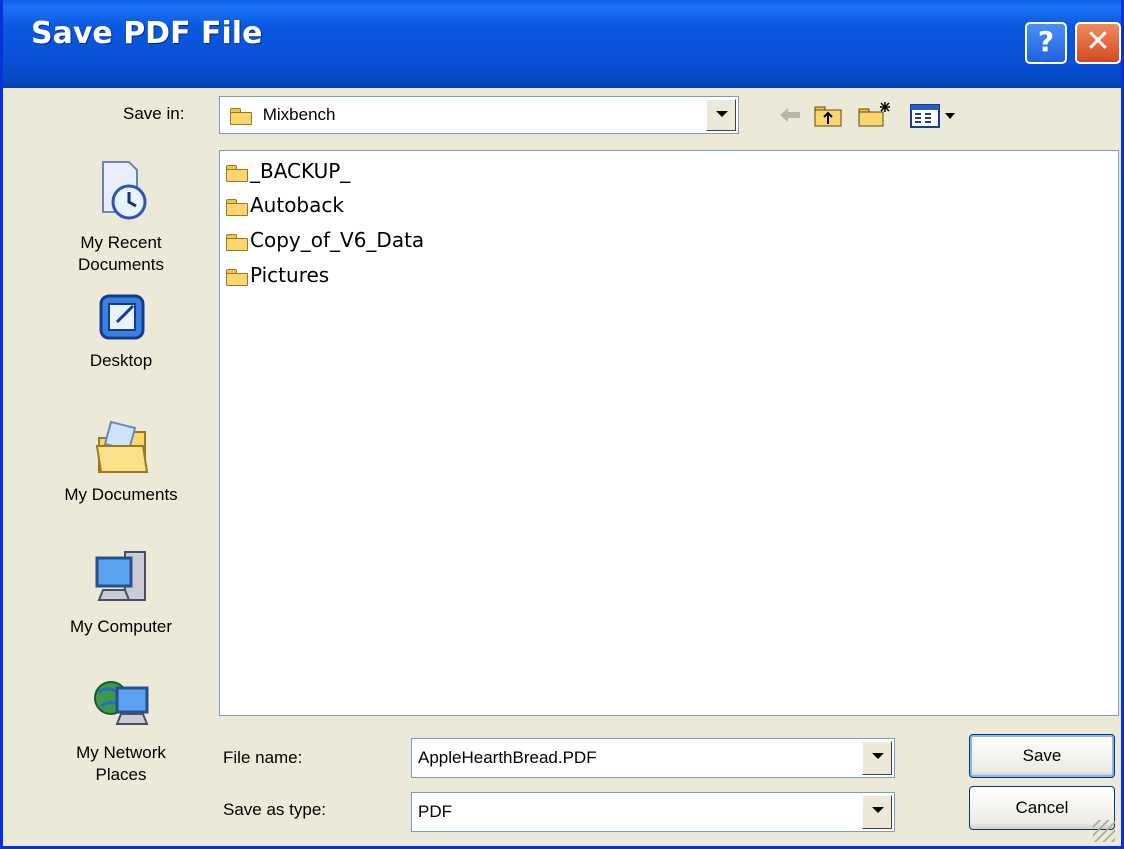  What do you see at coordinates (1042, 756) in the screenshot?
I see `save-button: Save` at bounding box center [1042, 756].